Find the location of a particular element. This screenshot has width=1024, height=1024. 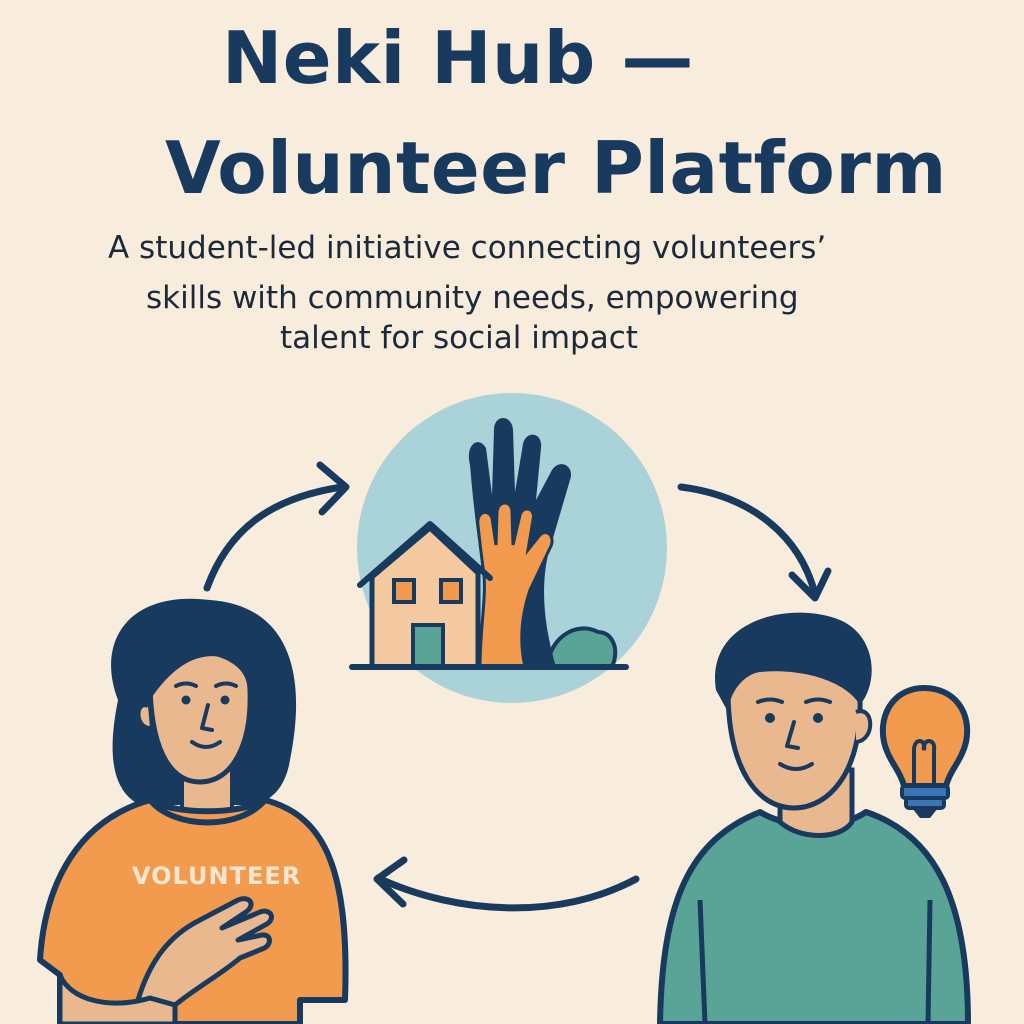

man-eye-right is located at coordinates (818, 718).